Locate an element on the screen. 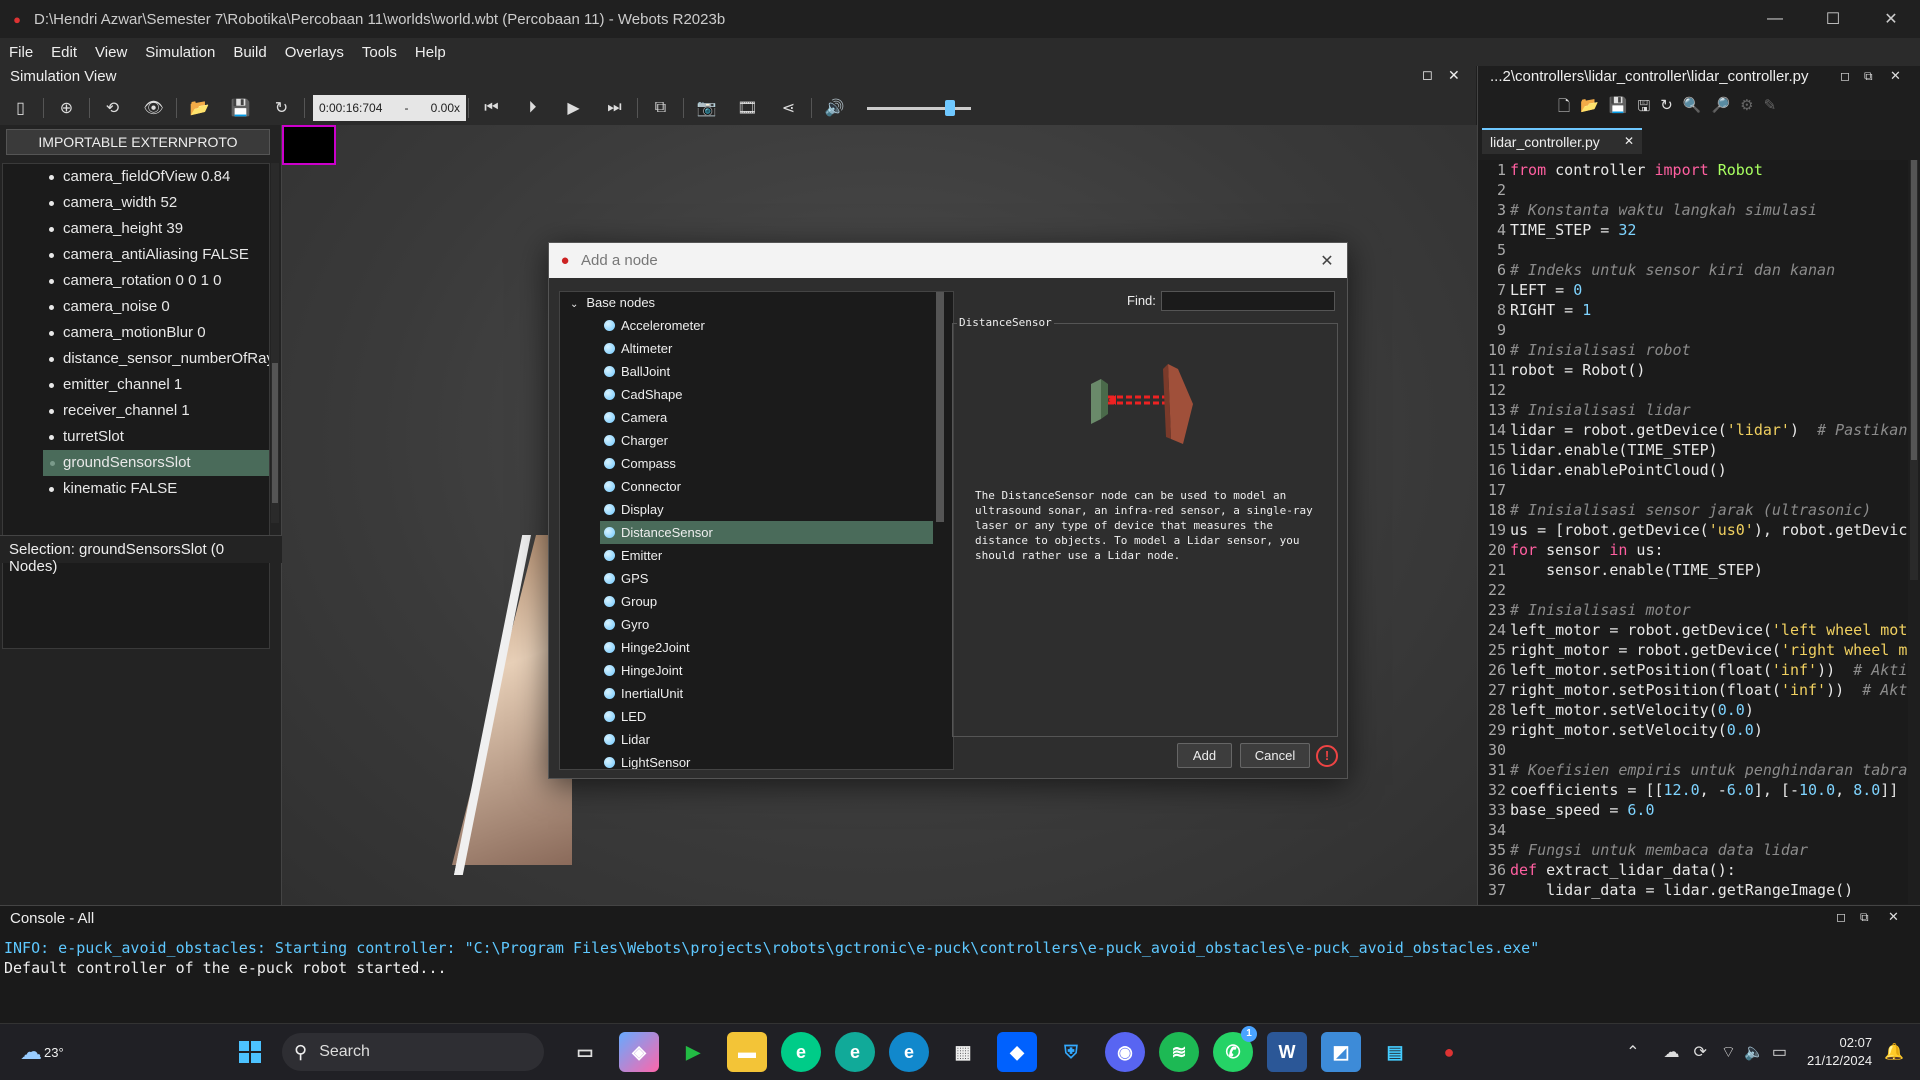 The image size is (1920, 1080). node-item: Gyro is located at coordinates (746, 624).